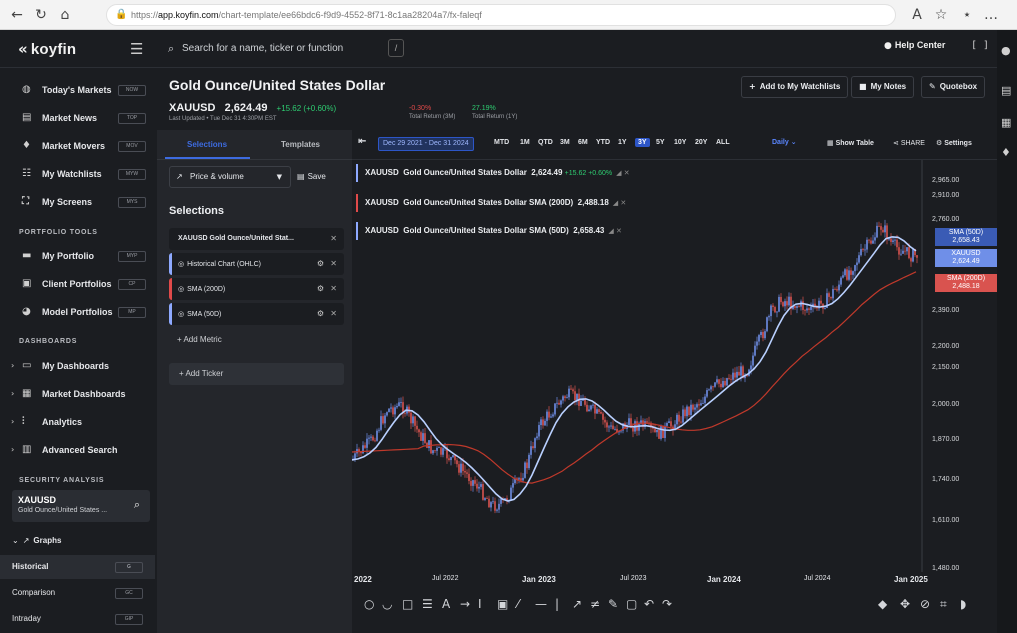 The height and width of the screenshot is (633, 1017). What do you see at coordinates (446, 604) in the screenshot?
I see `text-tool-icon: A` at bounding box center [446, 604].